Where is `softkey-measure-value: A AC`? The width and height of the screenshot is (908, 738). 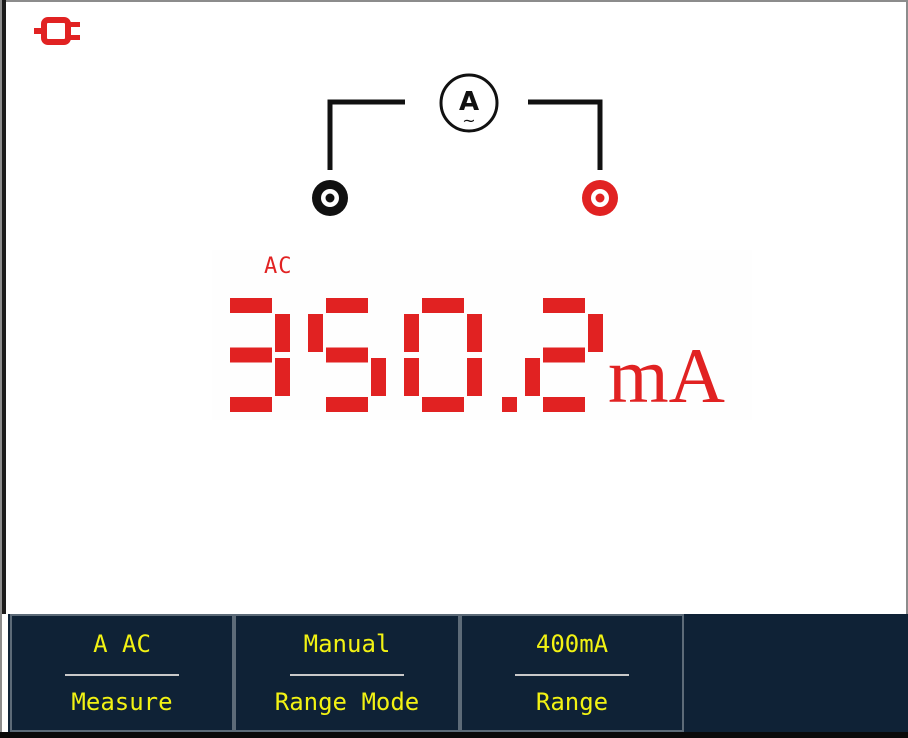 softkey-measure-value: A AC is located at coordinates (122, 644).